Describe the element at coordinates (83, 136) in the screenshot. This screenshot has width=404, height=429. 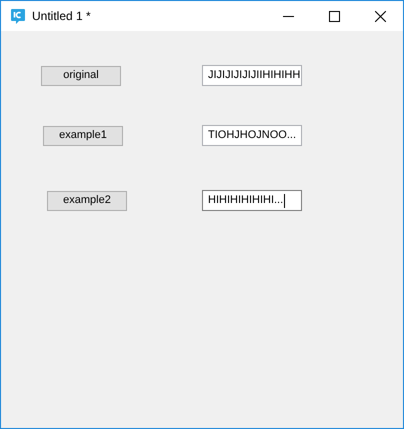
I see `push-button: example1` at that location.